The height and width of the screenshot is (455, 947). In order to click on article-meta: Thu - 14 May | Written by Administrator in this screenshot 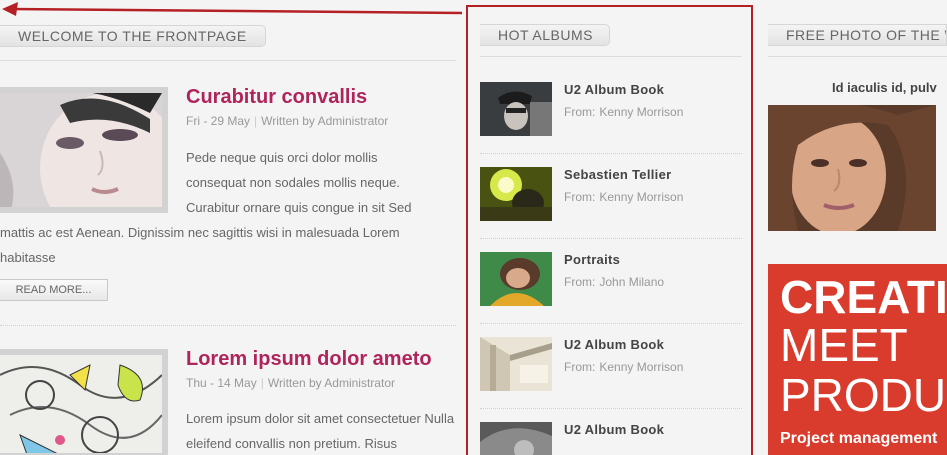, I will do `click(290, 383)`.